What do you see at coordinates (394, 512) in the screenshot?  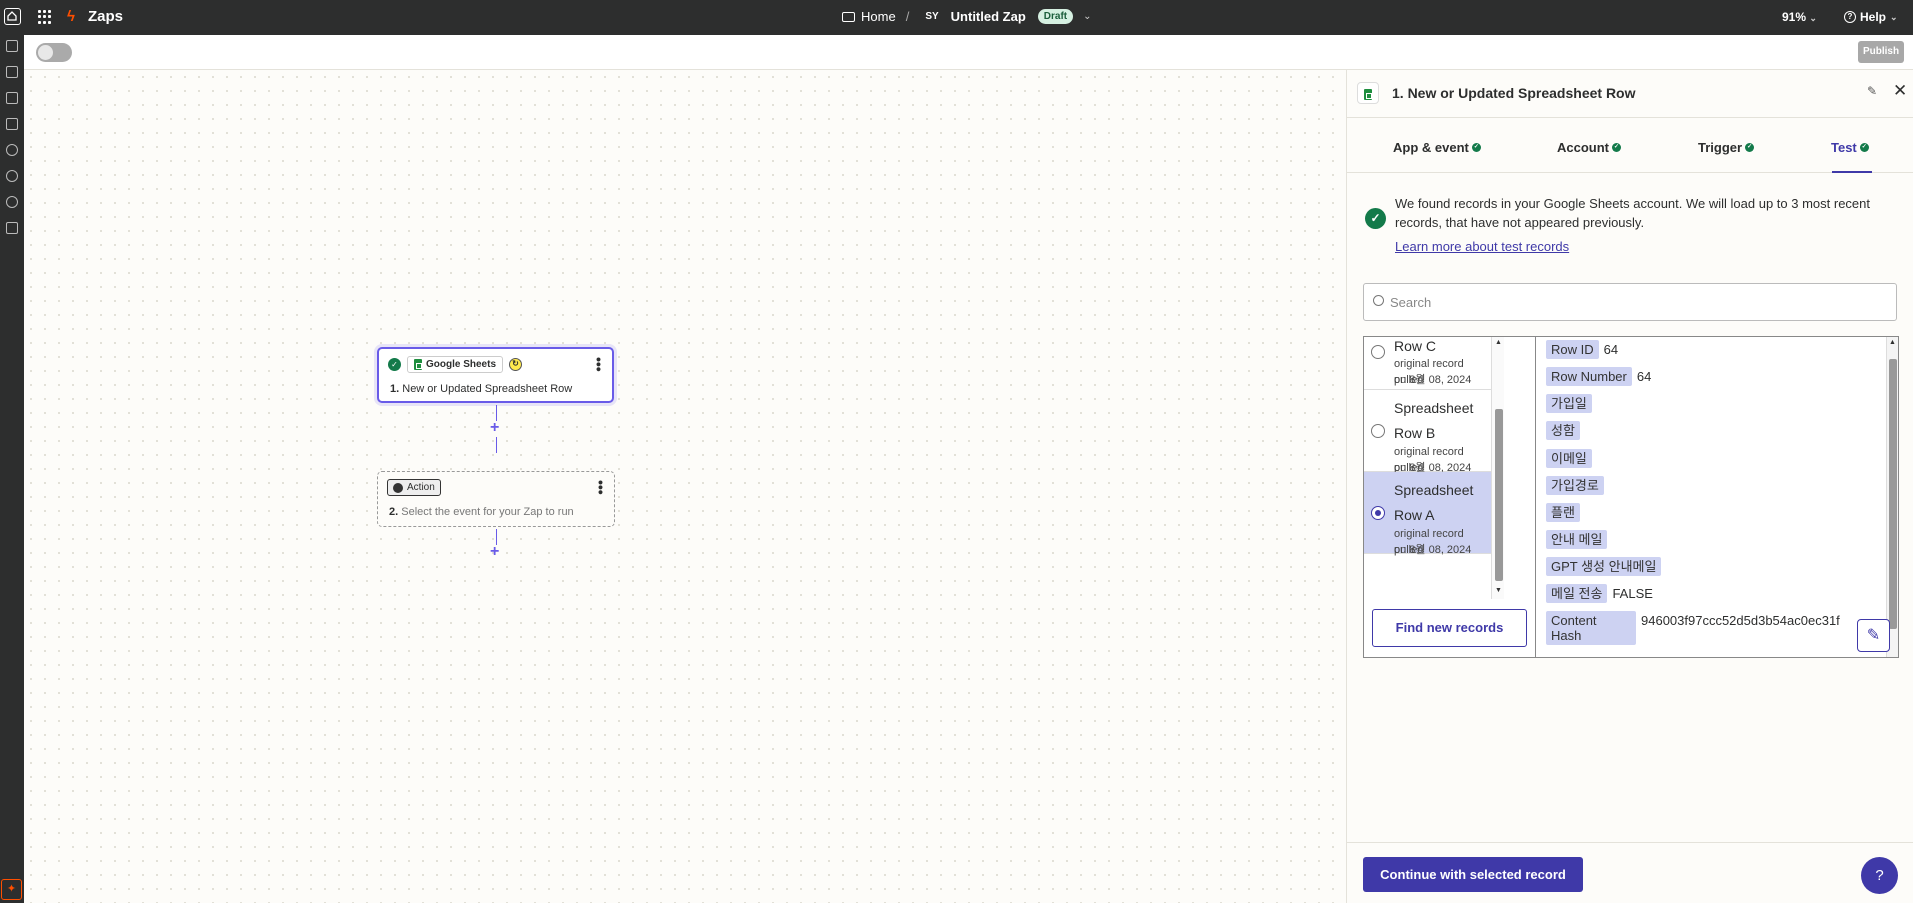 I see `step-number: 2.` at bounding box center [394, 512].